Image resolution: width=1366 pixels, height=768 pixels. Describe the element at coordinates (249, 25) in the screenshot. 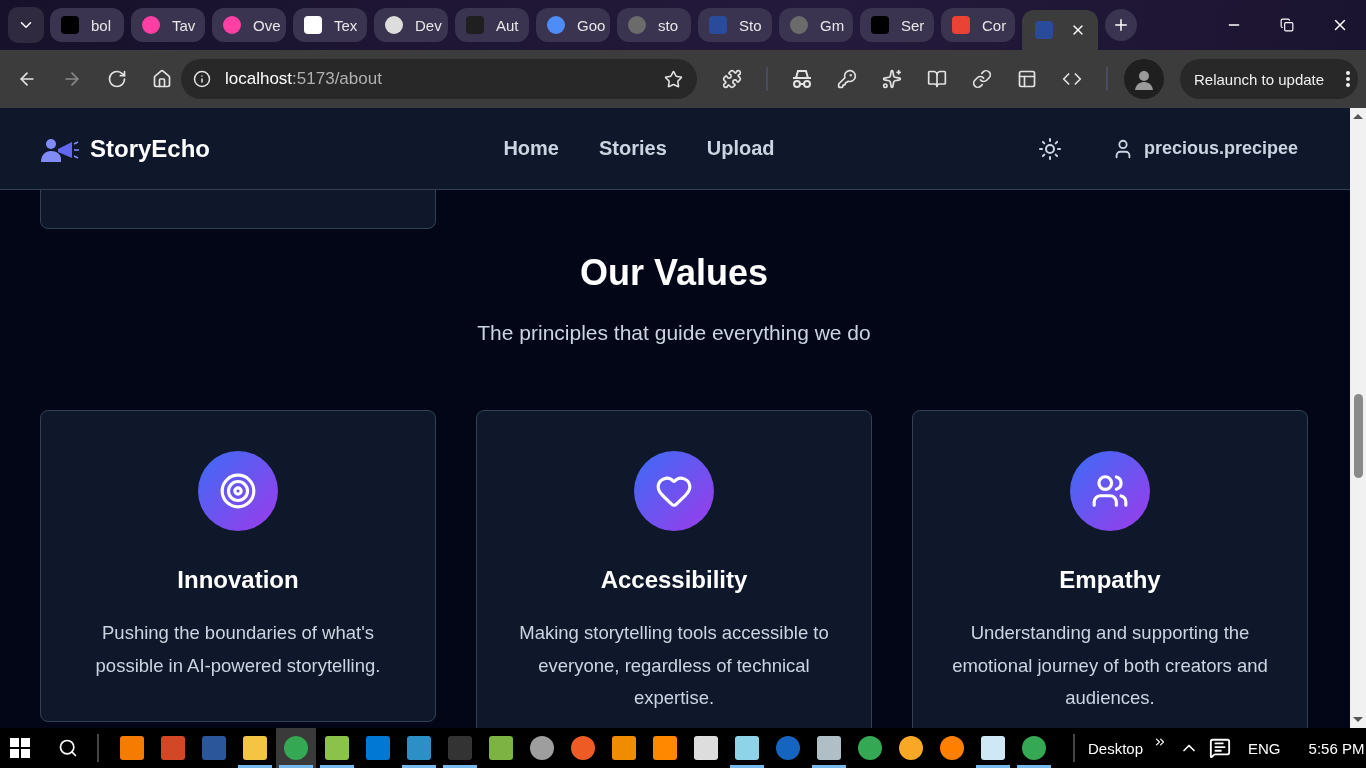

I see `browser-tab: Ove` at that location.